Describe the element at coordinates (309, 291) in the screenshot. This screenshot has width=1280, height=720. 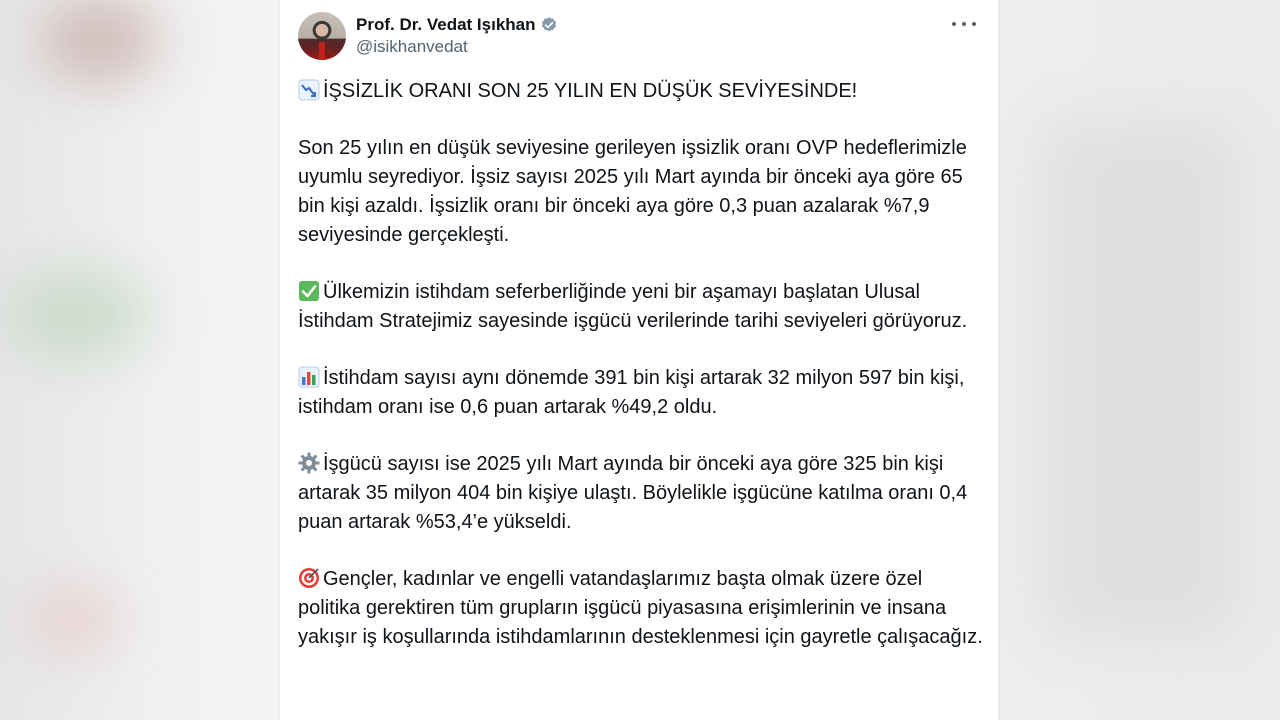
I see `check-mark-icon` at that location.